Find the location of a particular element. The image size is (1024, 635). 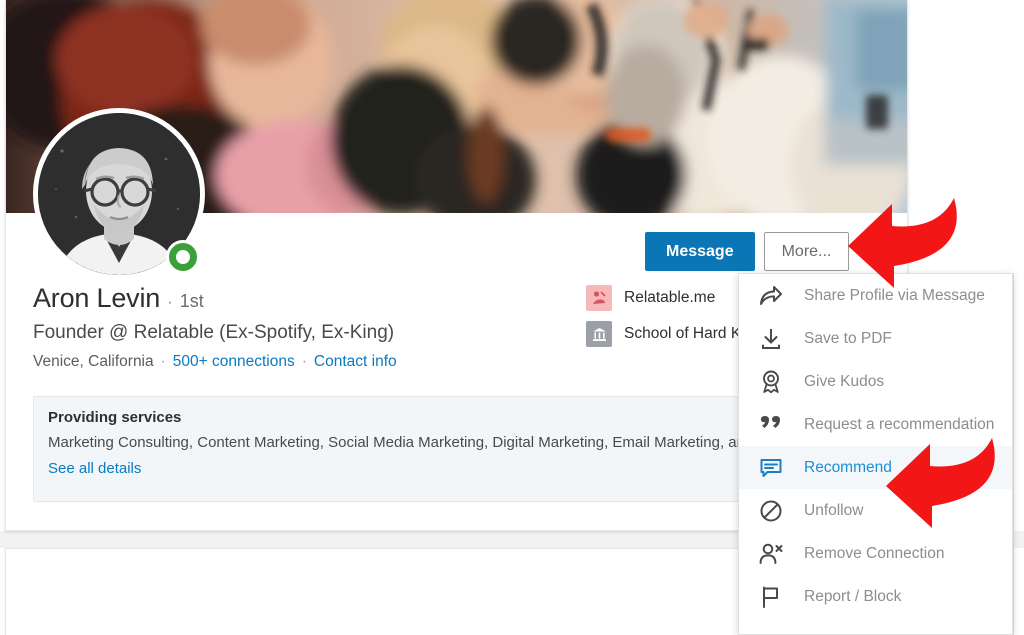

menu-item-label: Recommend is located at coordinates (848, 467).